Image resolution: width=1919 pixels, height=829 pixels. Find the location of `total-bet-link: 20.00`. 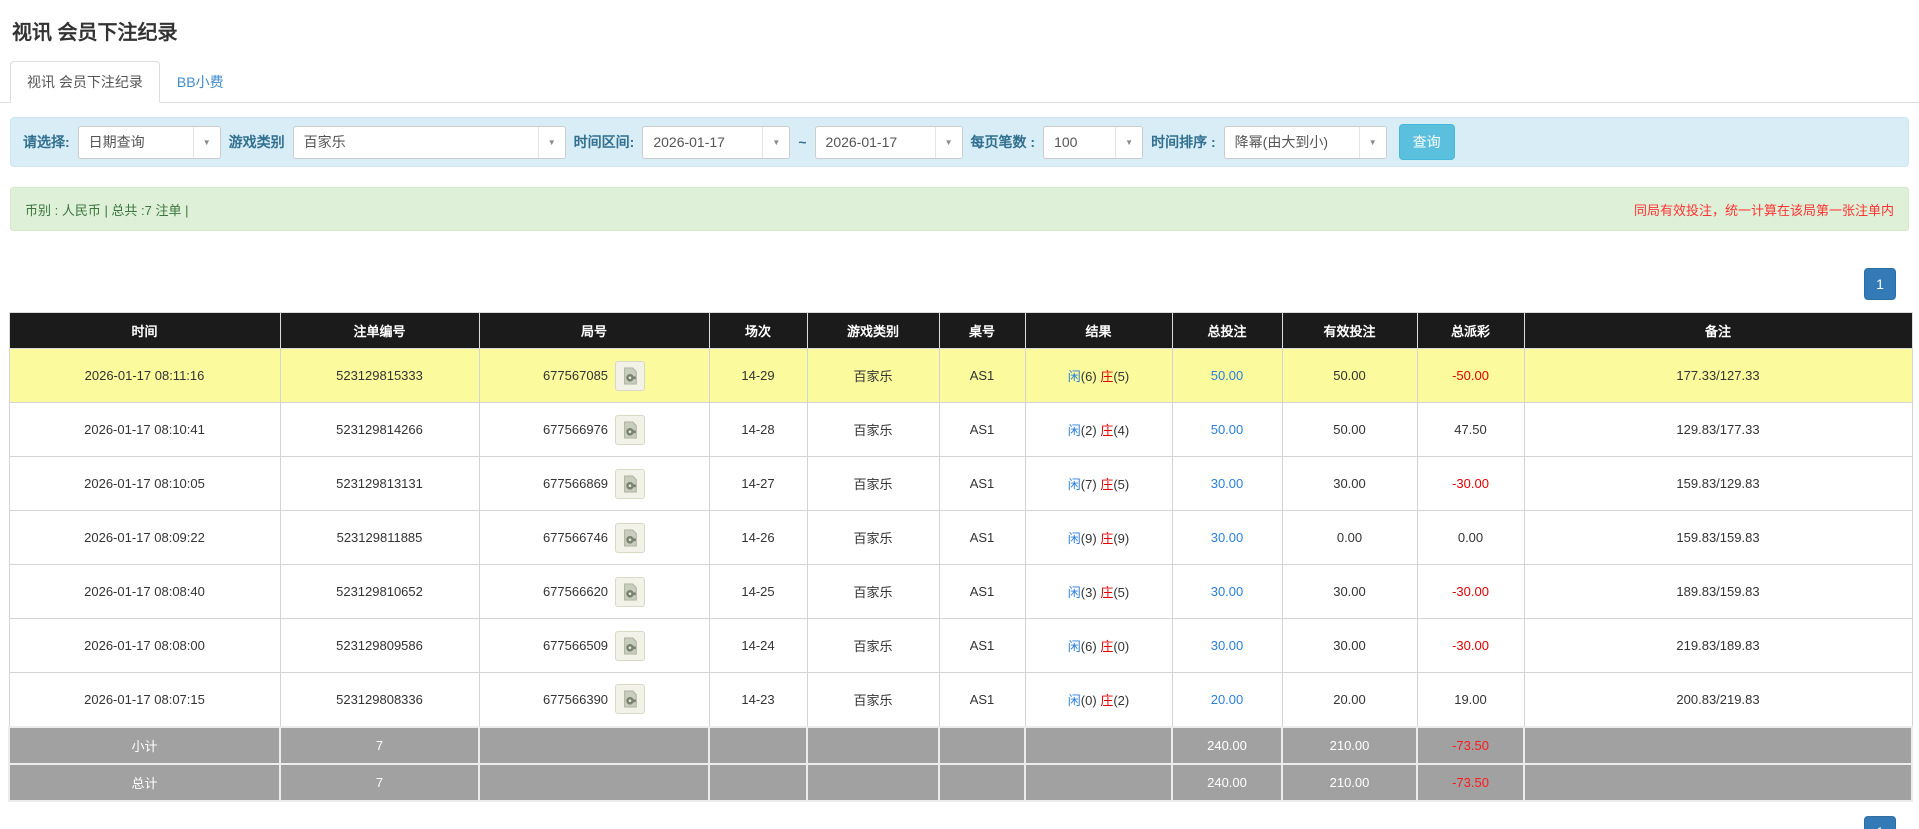

total-bet-link: 20.00 is located at coordinates (1227, 699).